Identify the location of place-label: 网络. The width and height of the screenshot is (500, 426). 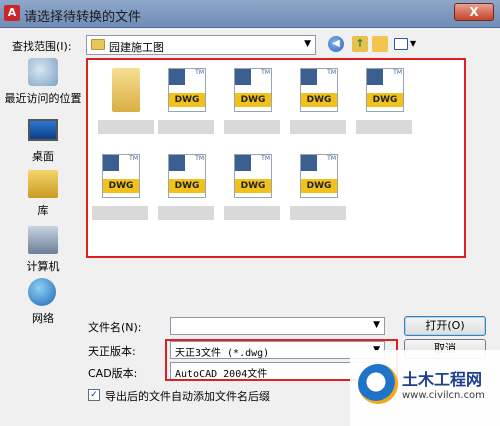
(43, 318).